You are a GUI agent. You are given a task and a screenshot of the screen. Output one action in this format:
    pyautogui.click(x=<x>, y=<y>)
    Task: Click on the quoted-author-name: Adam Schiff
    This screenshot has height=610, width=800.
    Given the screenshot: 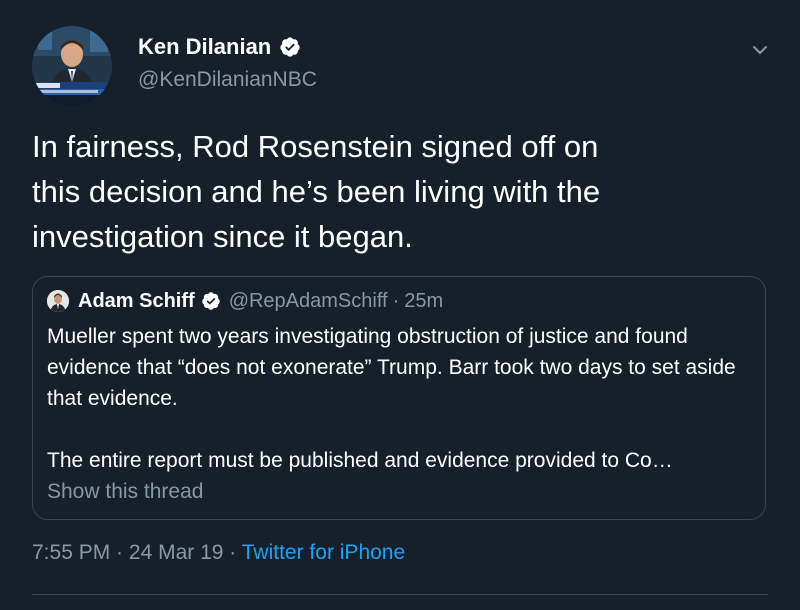 What is the action you would take?
    pyautogui.click(x=136, y=300)
    